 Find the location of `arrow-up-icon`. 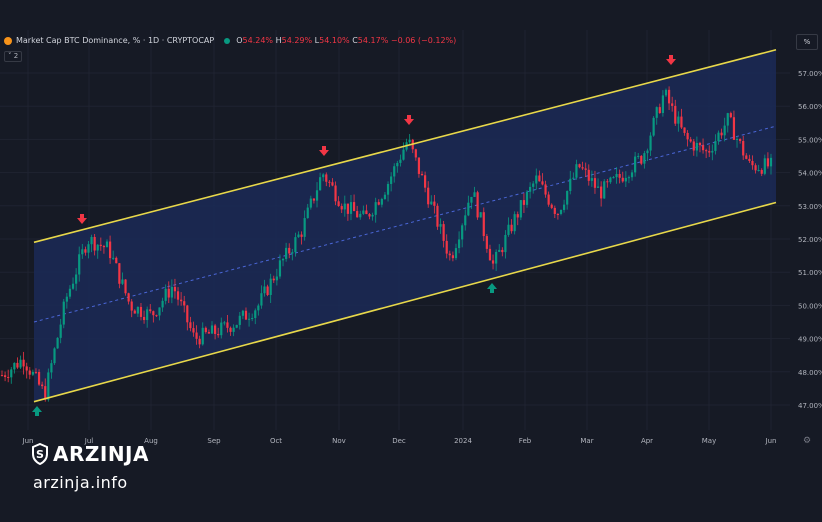

arrow-up-icon is located at coordinates (37, 411).